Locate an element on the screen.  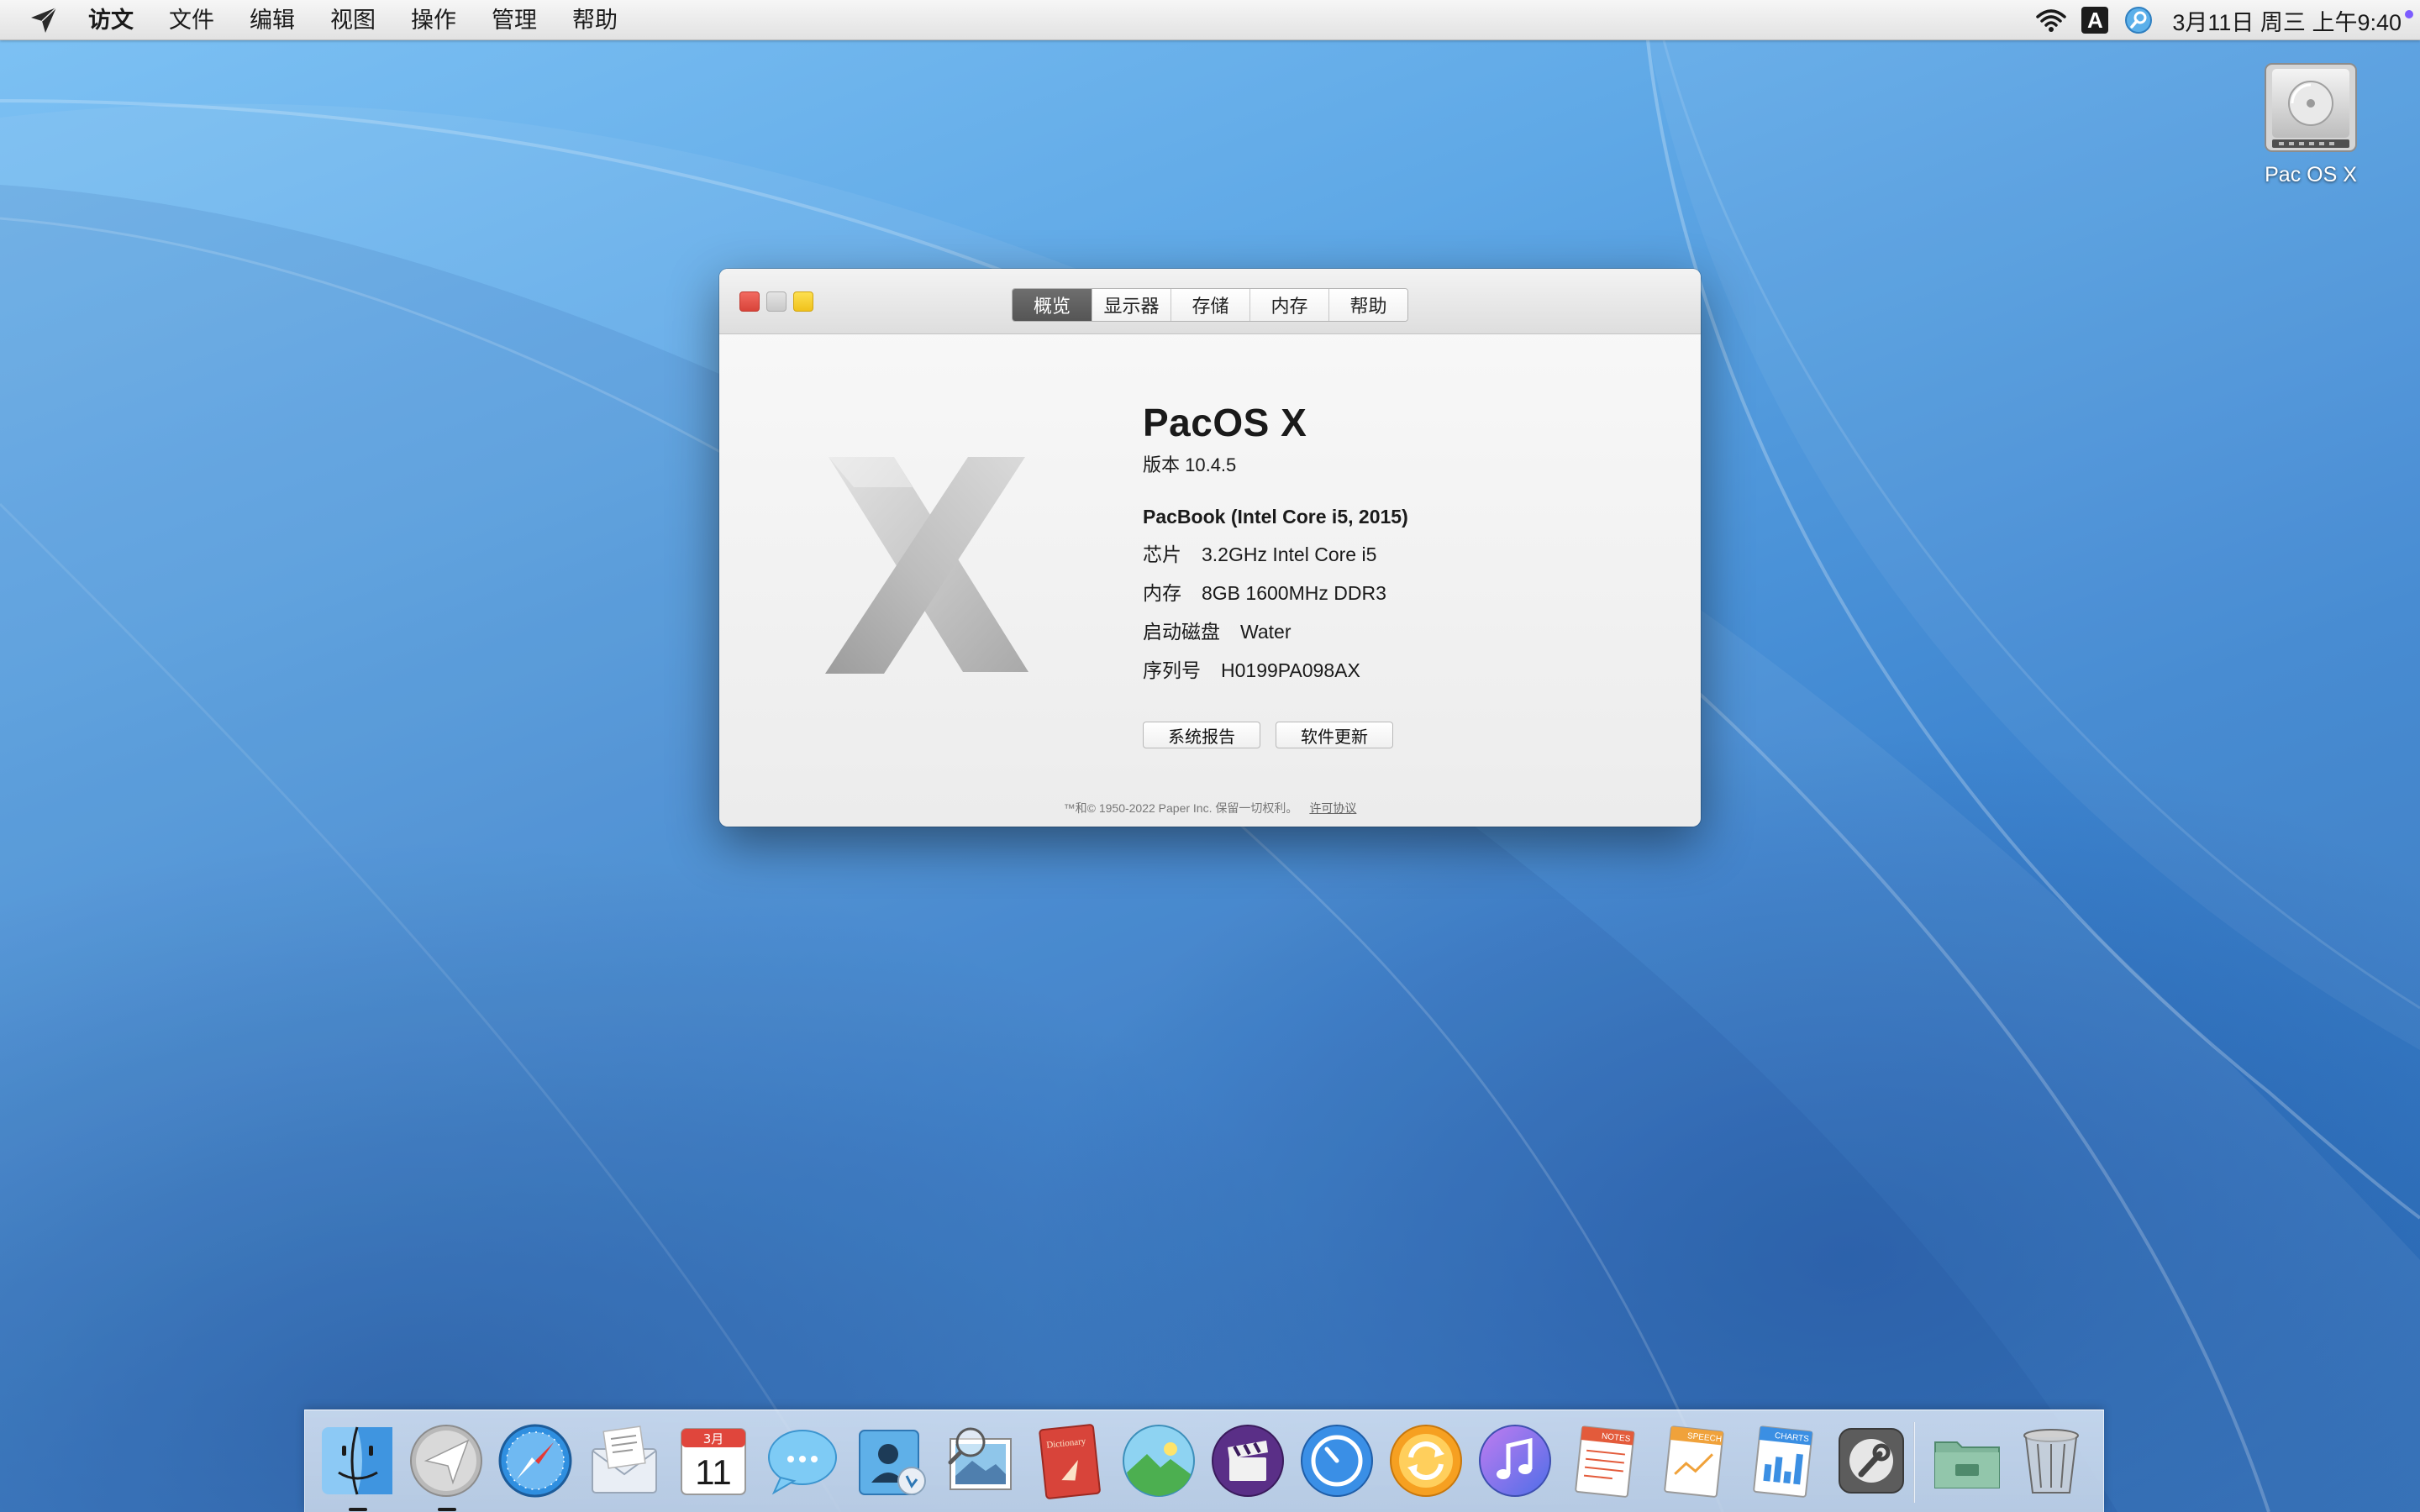
dock-sync is located at coordinates (1426, 1460).